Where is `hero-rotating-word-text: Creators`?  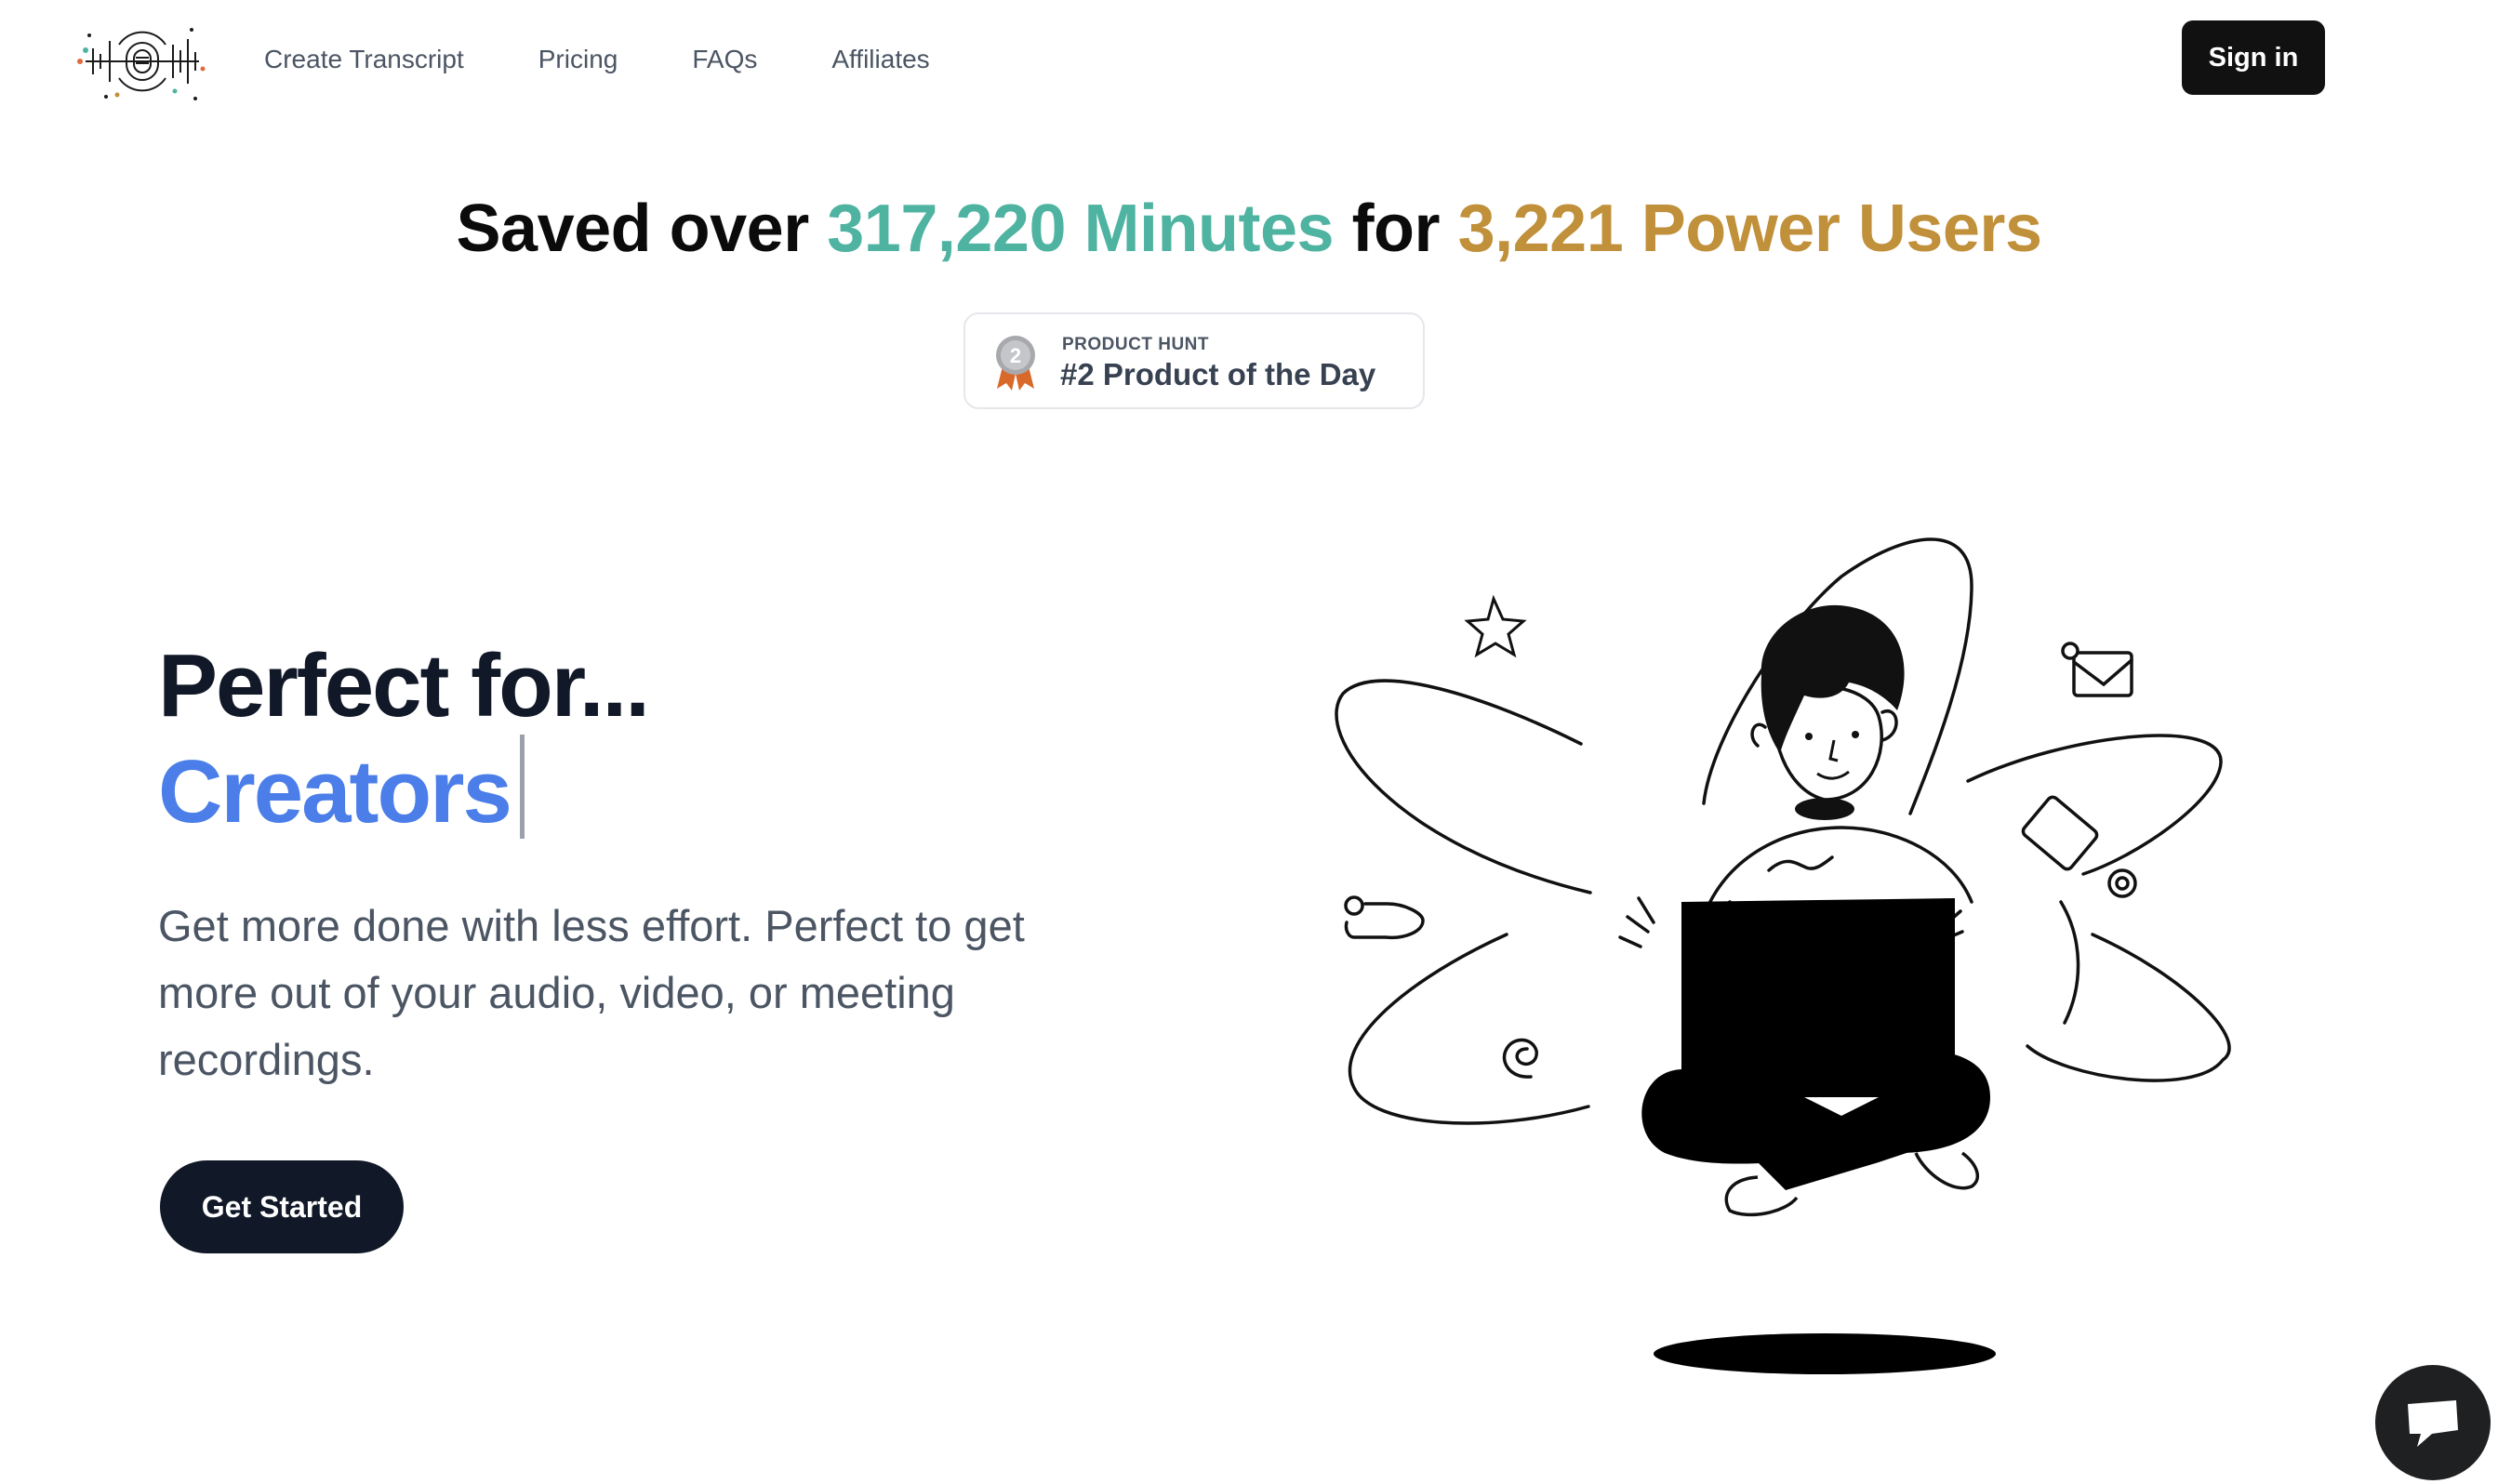
hero-rotating-word-text: Creators is located at coordinates (335, 791).